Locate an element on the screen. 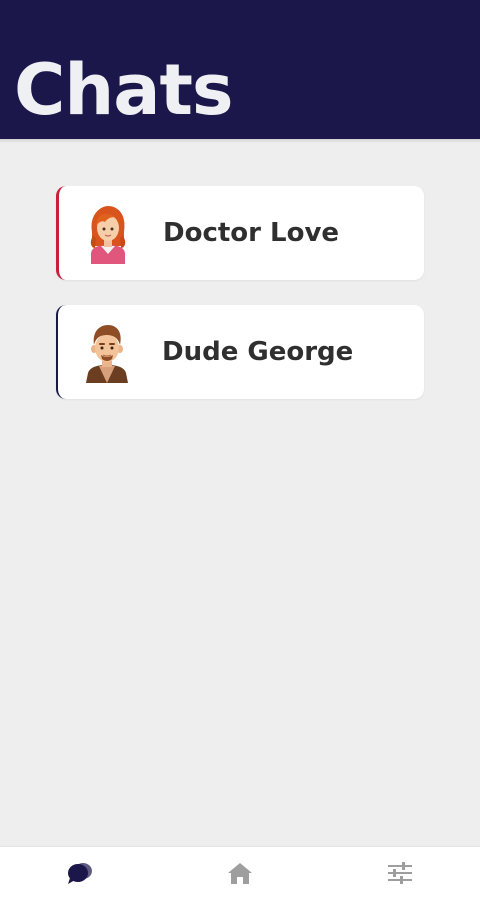  chat-name: Dude George is located at coordinates (258, 352).